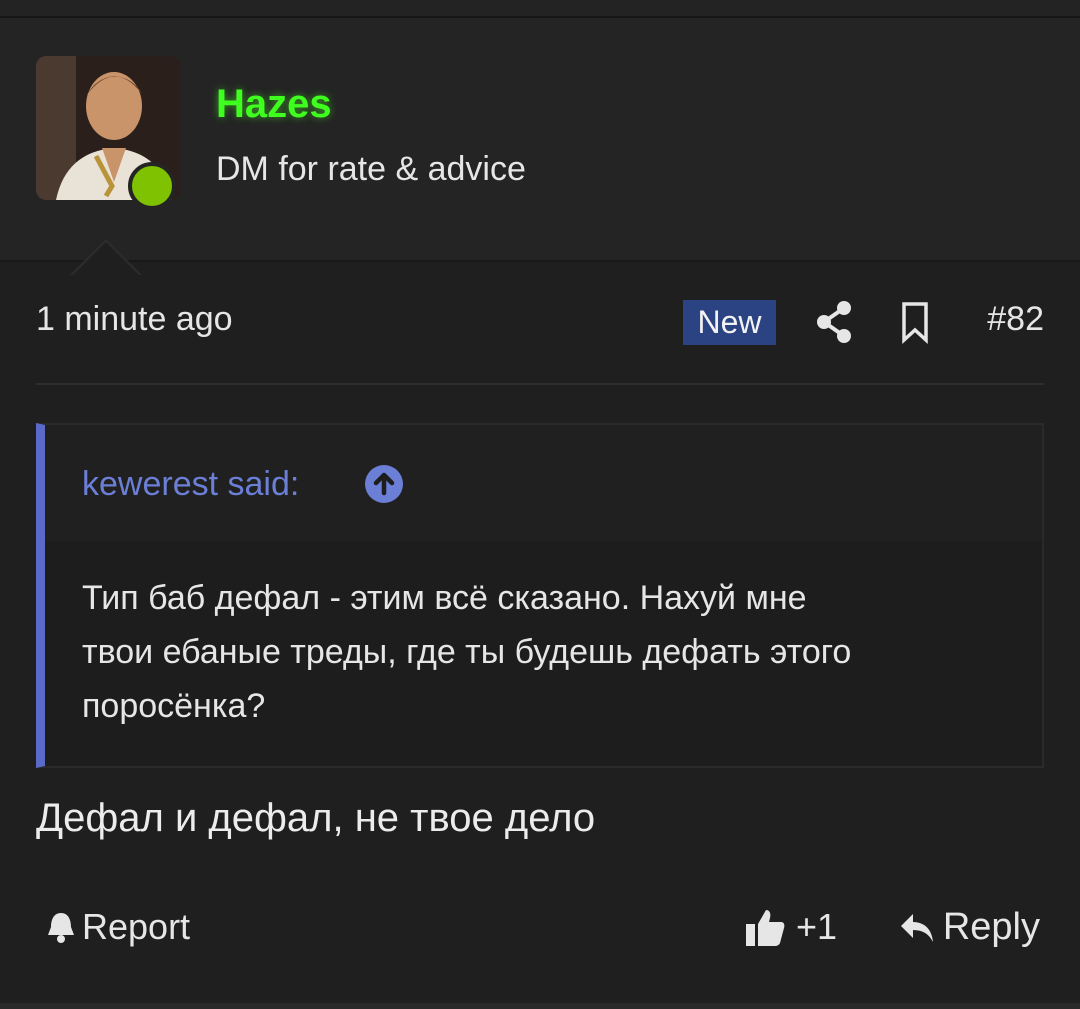 The width and height of the screenshot is (1080, 1009). I want to click on post-number-link: #82, so click(1015, 319).